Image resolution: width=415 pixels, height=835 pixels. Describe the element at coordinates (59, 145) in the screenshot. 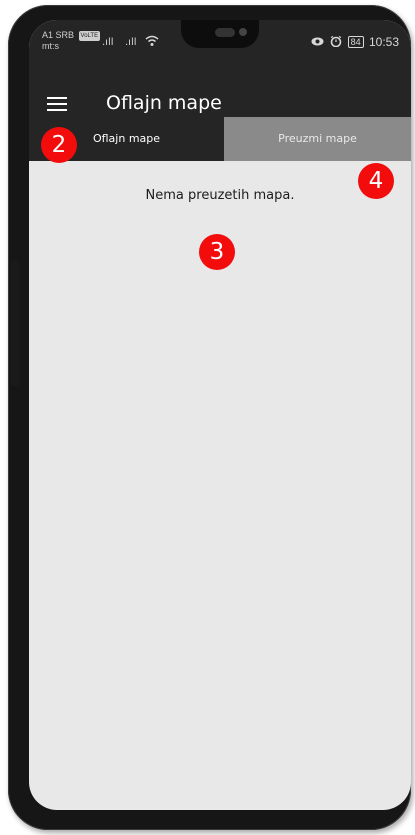

I see `annotation-marker-2: 2` at that location.